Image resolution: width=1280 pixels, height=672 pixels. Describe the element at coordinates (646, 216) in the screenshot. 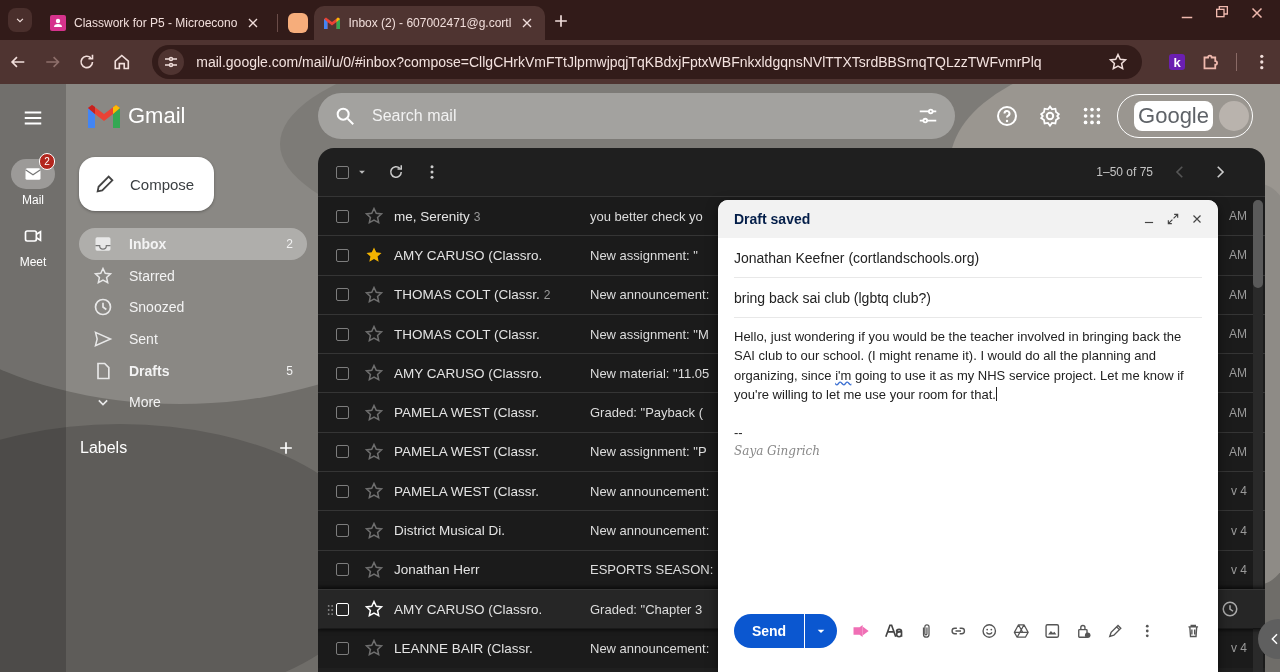

I see `email-subject: you better check yo` at that location.